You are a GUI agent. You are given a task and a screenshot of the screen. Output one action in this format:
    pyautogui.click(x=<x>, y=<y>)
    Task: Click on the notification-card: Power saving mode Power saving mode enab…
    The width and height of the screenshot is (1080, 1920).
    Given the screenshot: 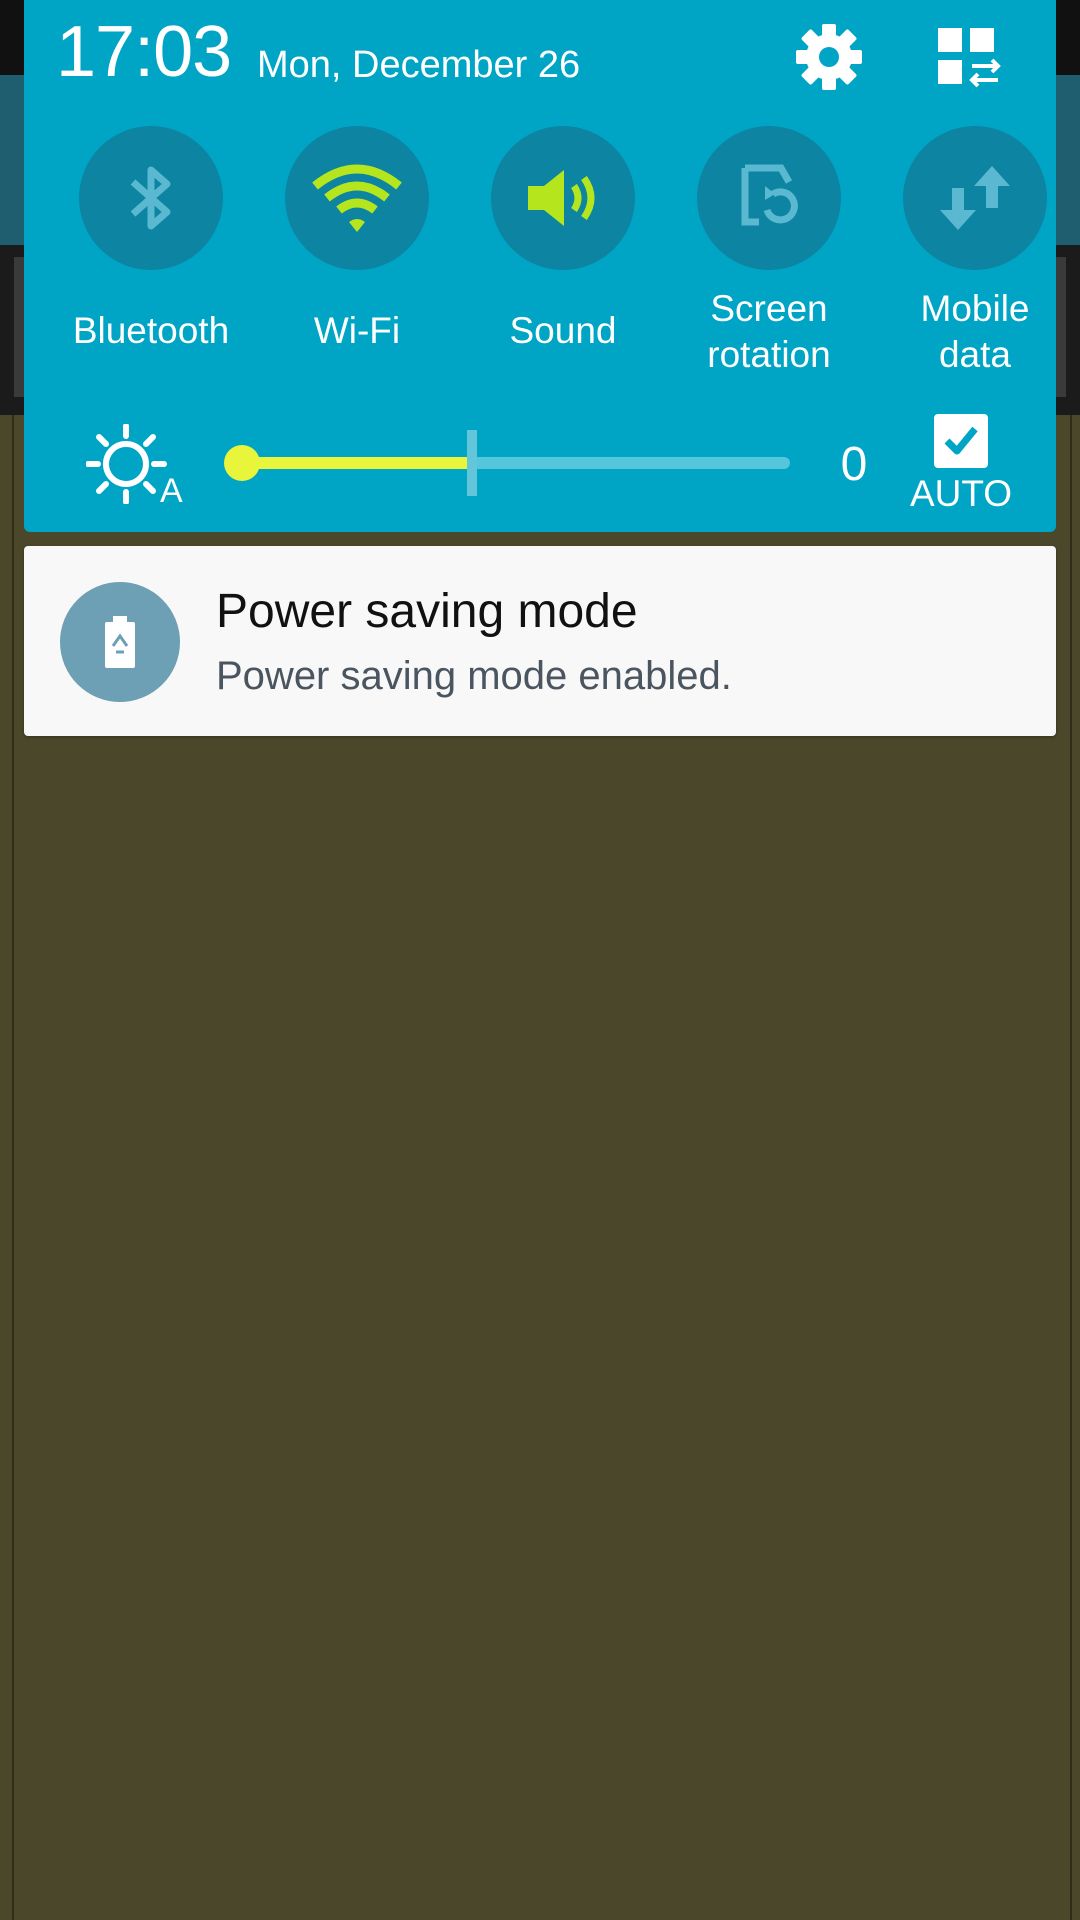 What is the action you would take?
    pyautogui.click(x=540, y=641)
    